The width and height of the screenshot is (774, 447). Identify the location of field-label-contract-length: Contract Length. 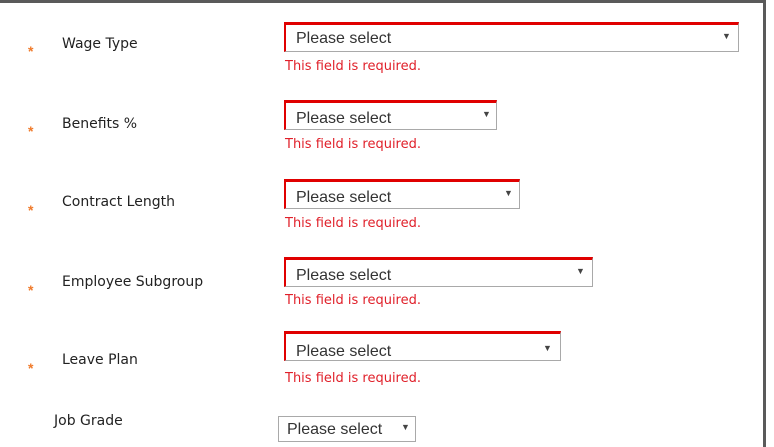
(118, 202).